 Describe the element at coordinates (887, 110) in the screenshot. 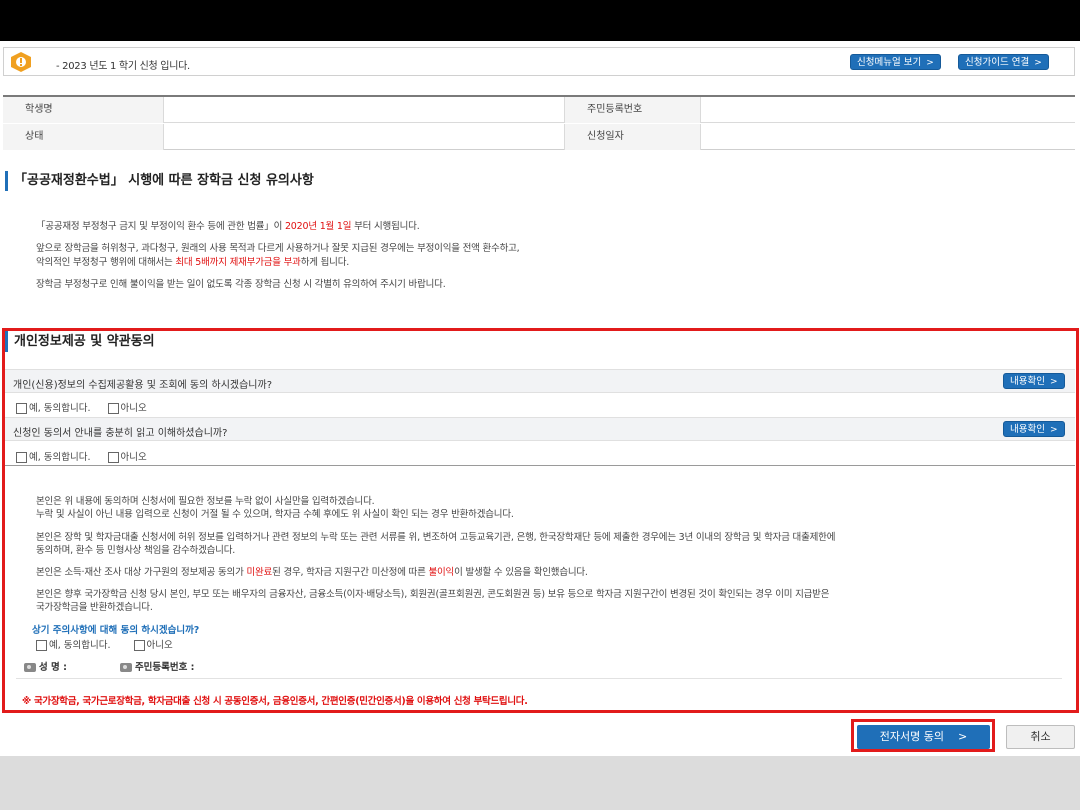

I see `resident-no-value` at that location.